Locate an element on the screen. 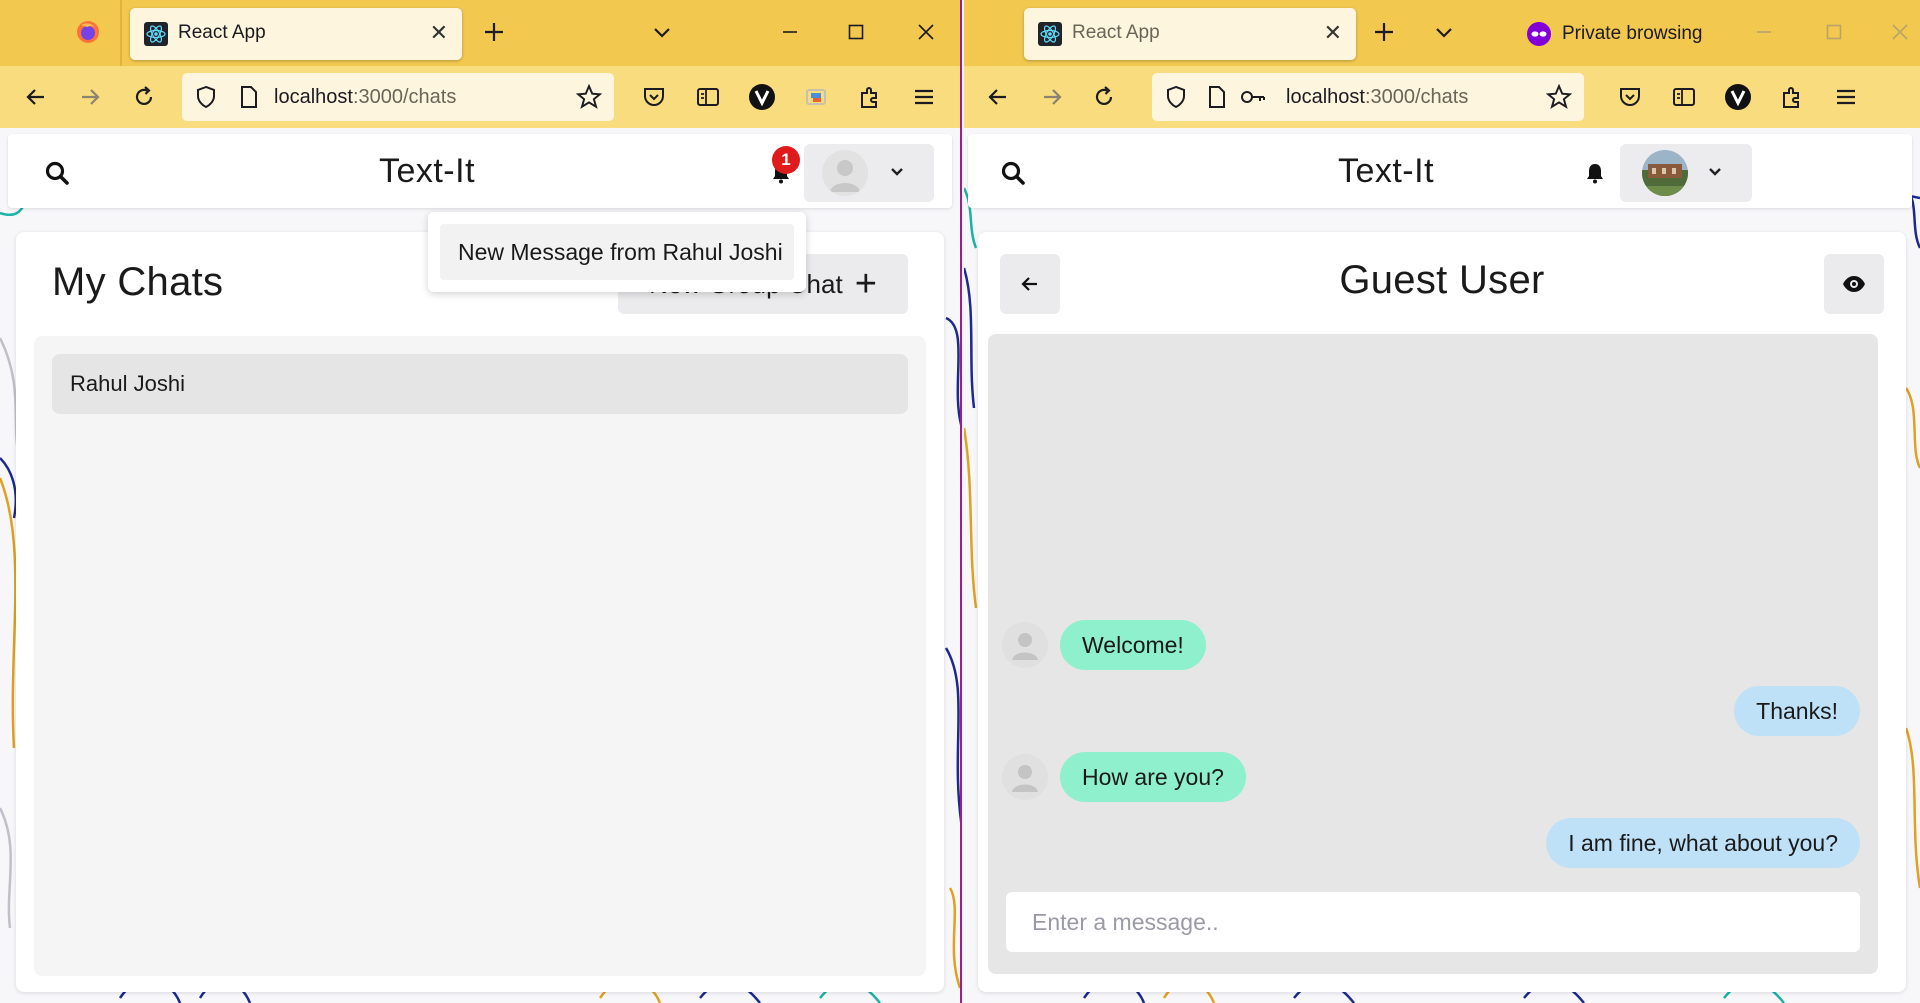  message-bubble-incoming: How are you? is located at coordinates (1153, 777).